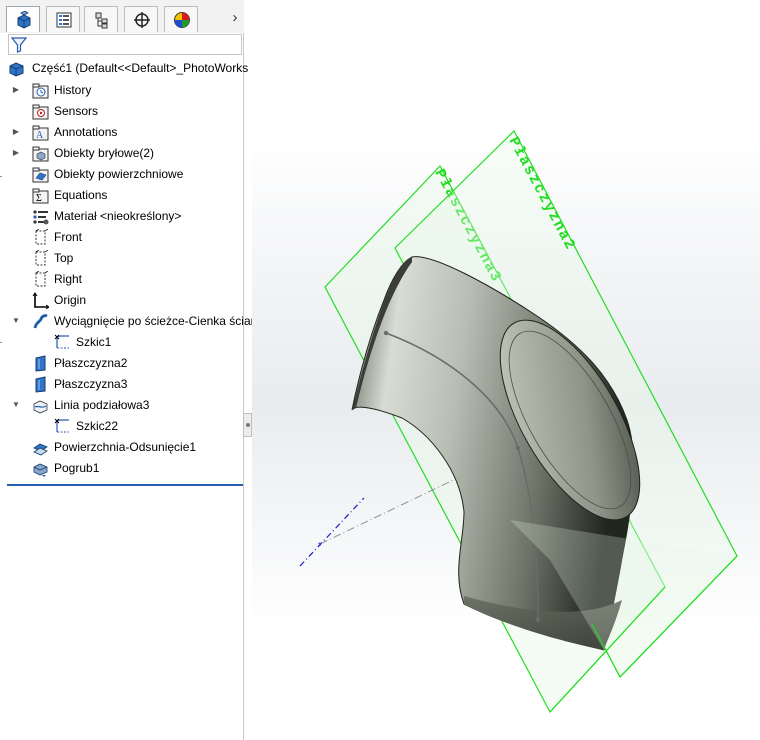  I want to click on sweep-feature-icon, so click(40, 321).